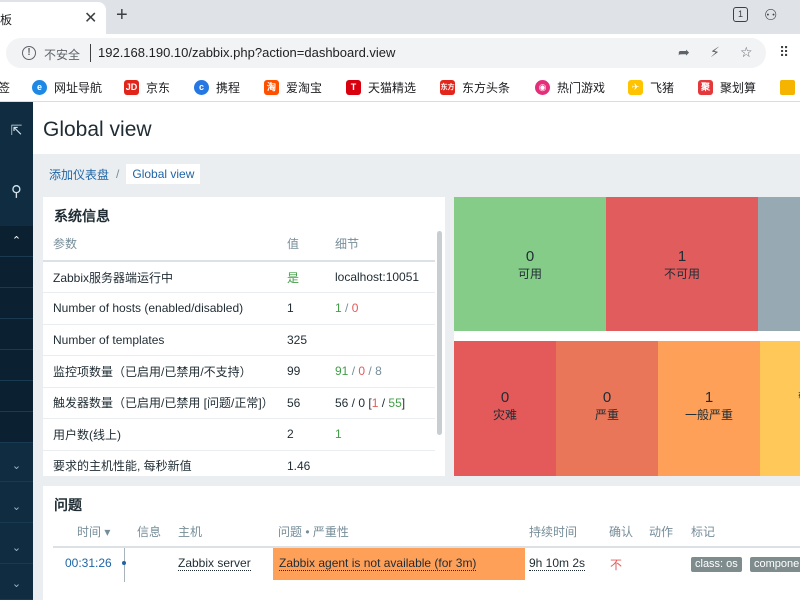 The width and height of the screenshot is (800, 600). Describe the element at coordinates (439, 333) in the screenshot. I see `widget-scrollbar` at that location.